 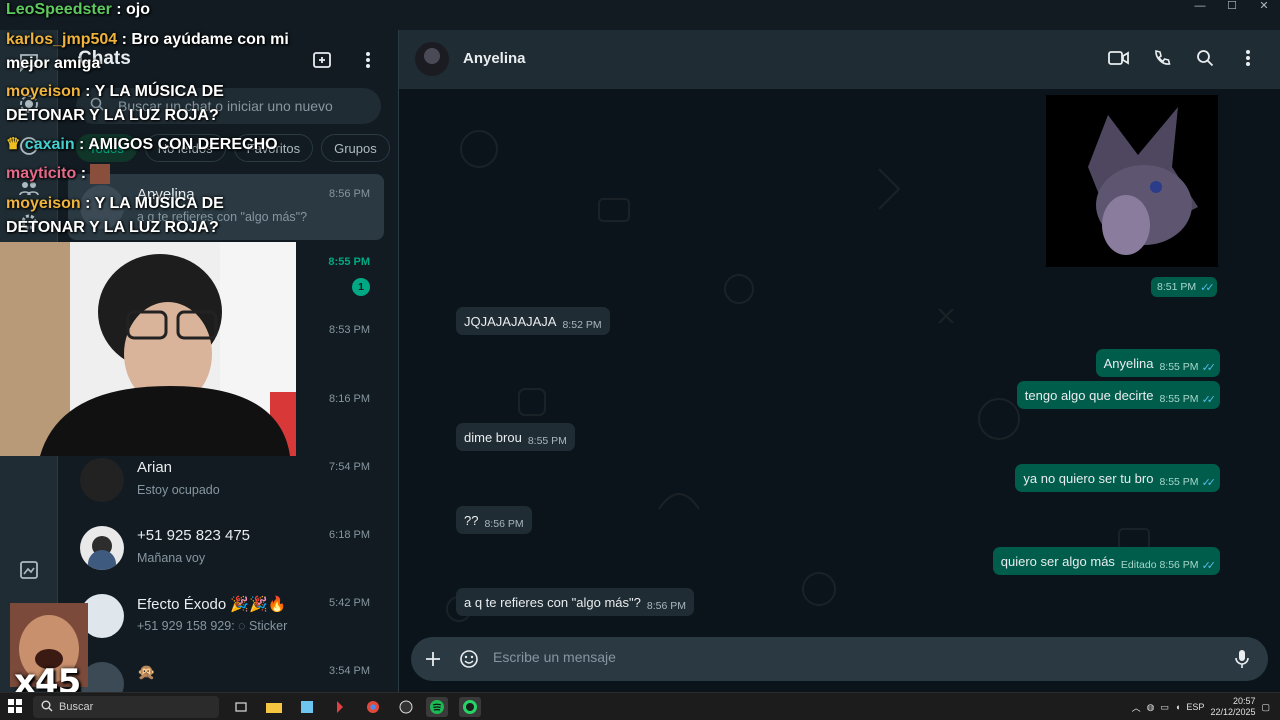 What do you see at coordinates (1183, 58) in the screenshot?
I see `conversation-actions` at bounding box center [1183, 58].